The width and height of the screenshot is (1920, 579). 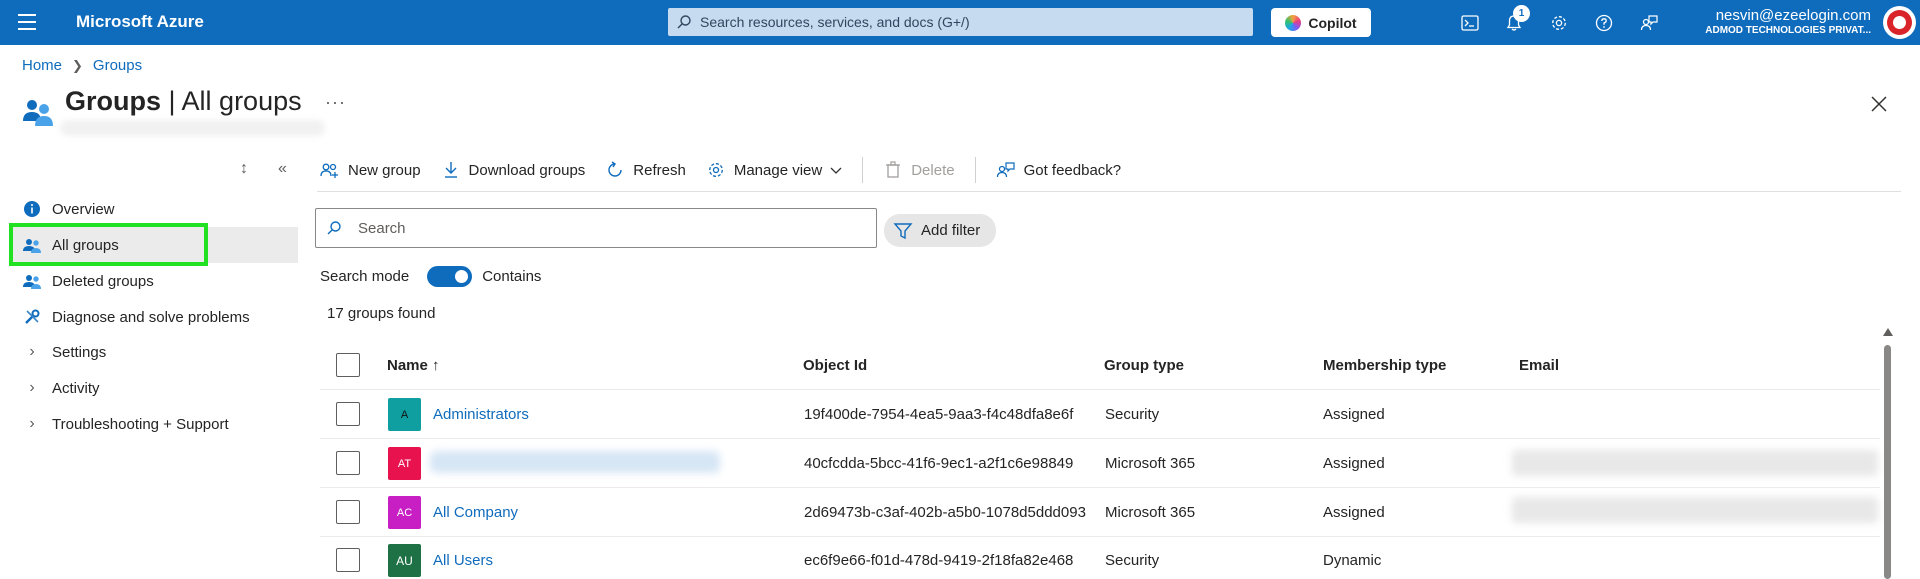 I want to click on sidebar-item-diagnose: Diagnose and solve problems, so click(x=155, y=317).